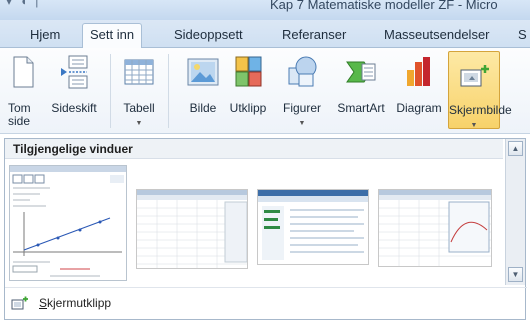  Describe the element at coordinates (45, 37) in the screenshot. I see `tab-hjem: Hjem` at that location.